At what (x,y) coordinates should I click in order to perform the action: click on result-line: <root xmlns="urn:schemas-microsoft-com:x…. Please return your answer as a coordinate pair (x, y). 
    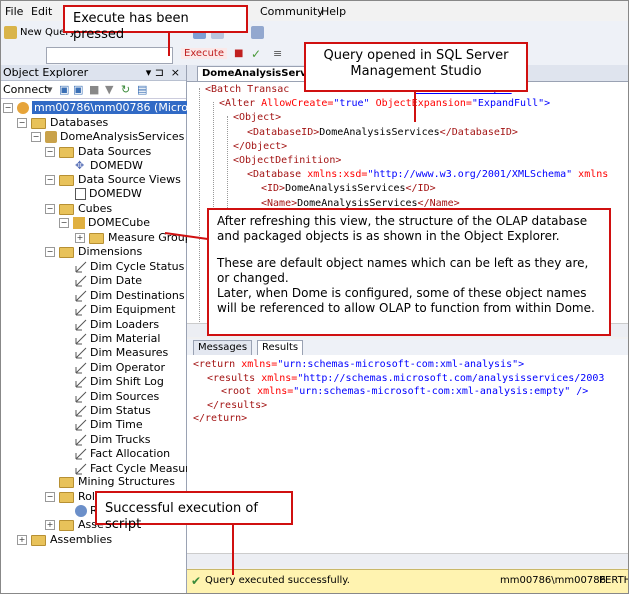
    Looking at the image, I should click on (405, 391).